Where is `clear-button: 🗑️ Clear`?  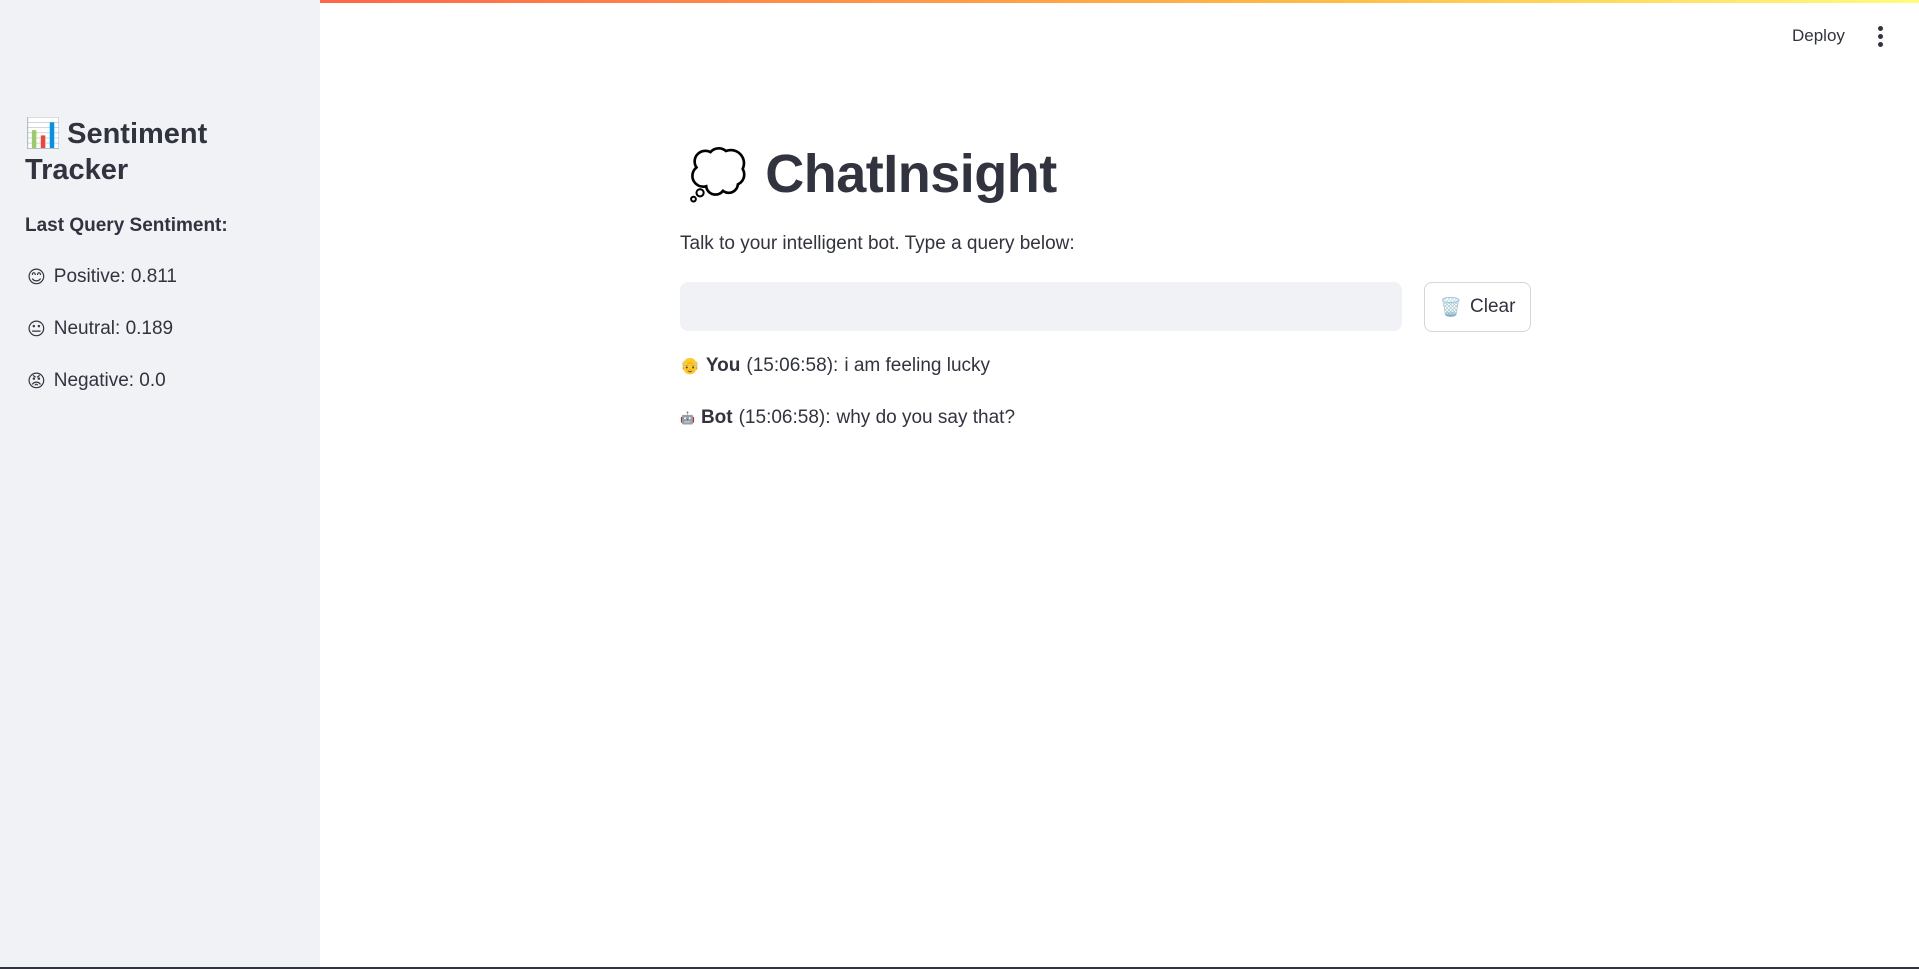
clear-button: 🗑️ Clear is located at coordinates (1477, 307).